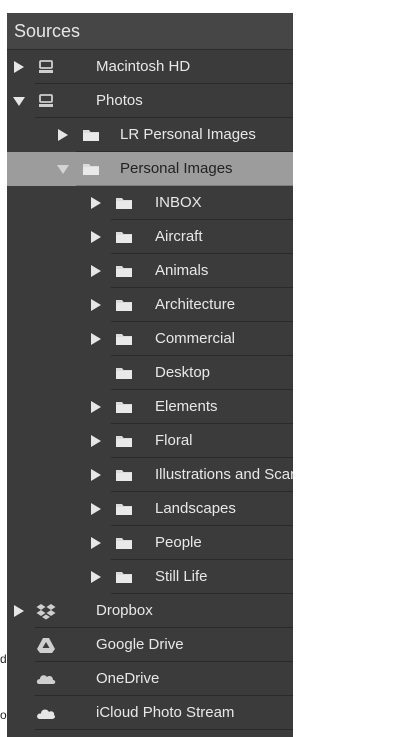 This screenshot has height=737, width=400. What do you see at coordinates (150, 203) in the screenshot?
I see `tree-row-inbox: INBOX` at bounding box center [150, 203].